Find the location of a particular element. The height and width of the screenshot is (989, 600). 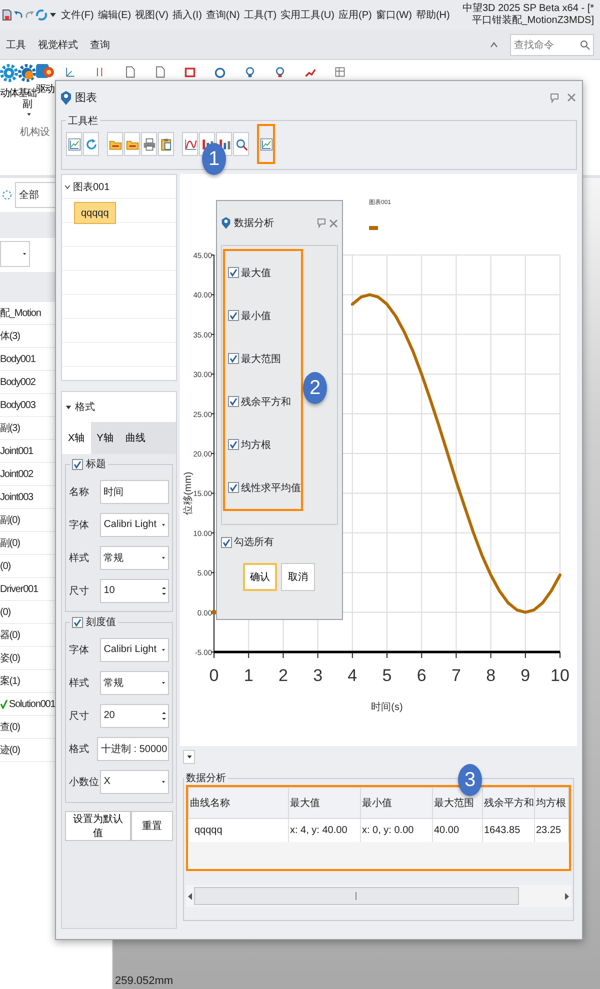

tree-item: Solution001 is located at coordinates (32, 704).